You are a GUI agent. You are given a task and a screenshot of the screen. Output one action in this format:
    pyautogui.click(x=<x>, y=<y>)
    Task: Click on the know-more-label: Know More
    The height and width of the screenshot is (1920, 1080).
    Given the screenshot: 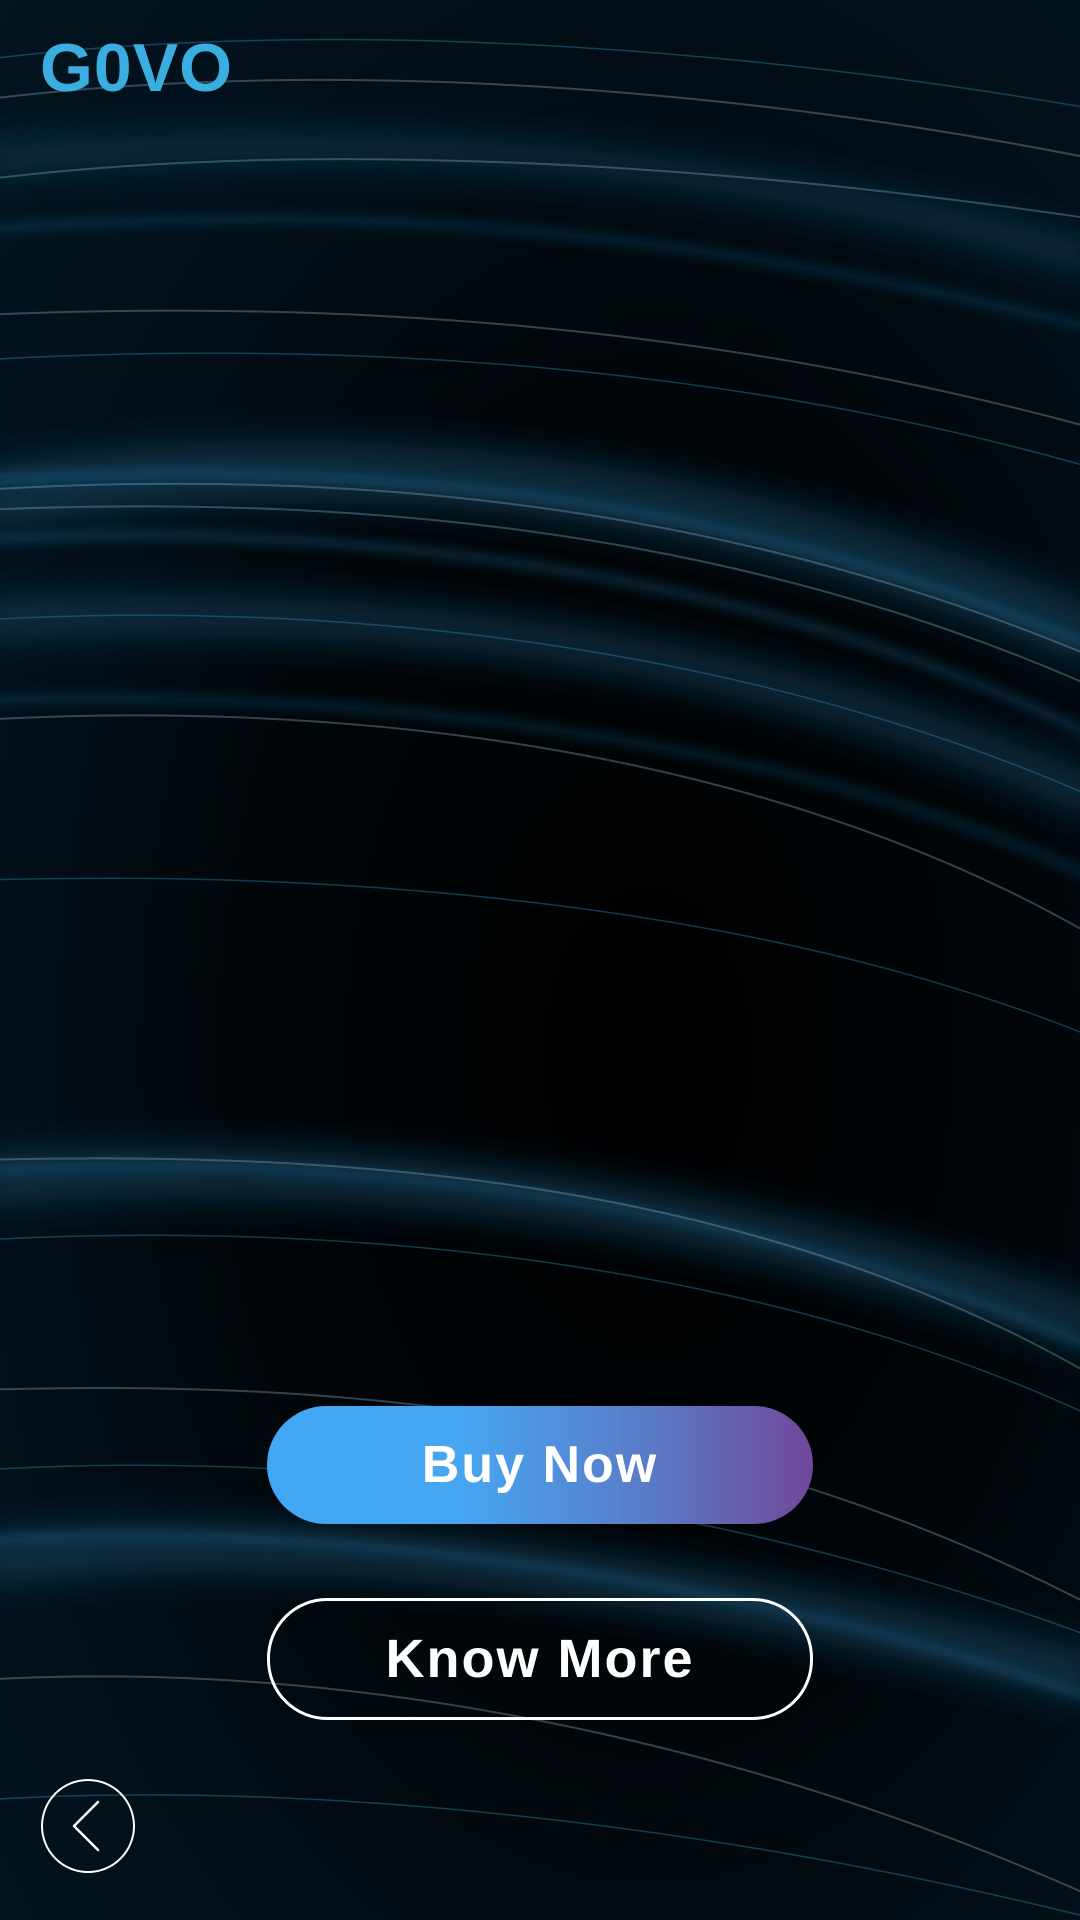 What is the action you would take?
    pyautogui.click(x=540, y=1659)
    